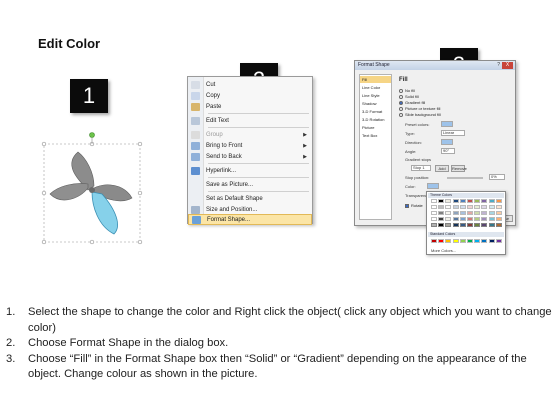  I want to click on color-dropdown, so click(433, 186).